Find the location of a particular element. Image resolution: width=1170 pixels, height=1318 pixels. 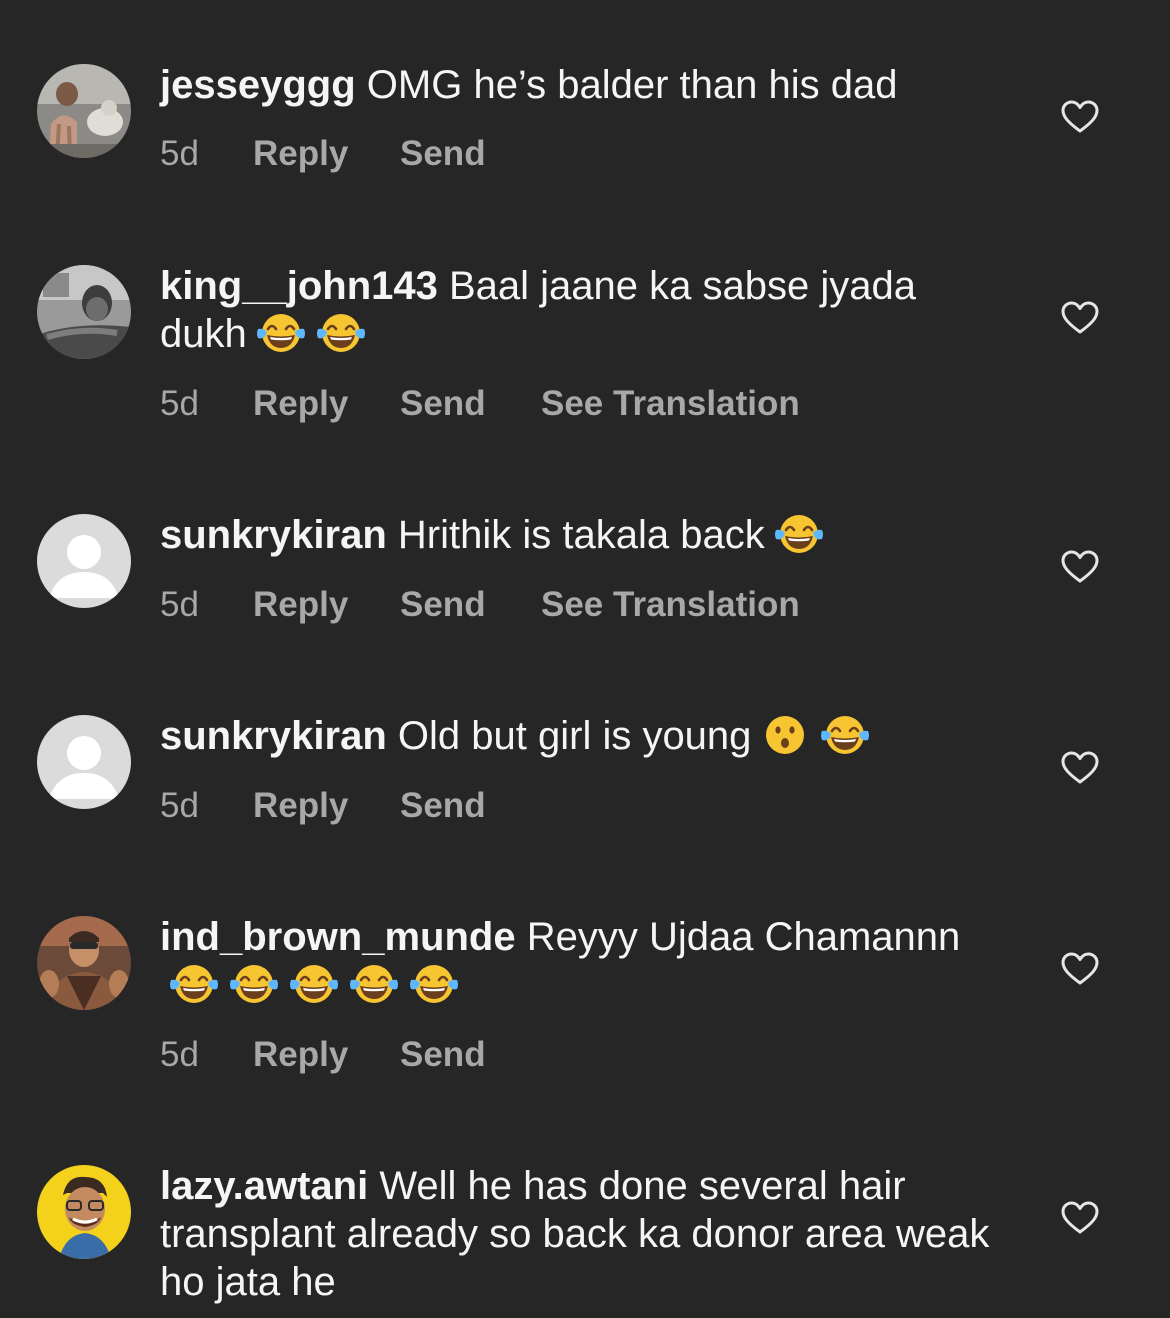

username-link: king__john143 is located at coordinates (299, 286).